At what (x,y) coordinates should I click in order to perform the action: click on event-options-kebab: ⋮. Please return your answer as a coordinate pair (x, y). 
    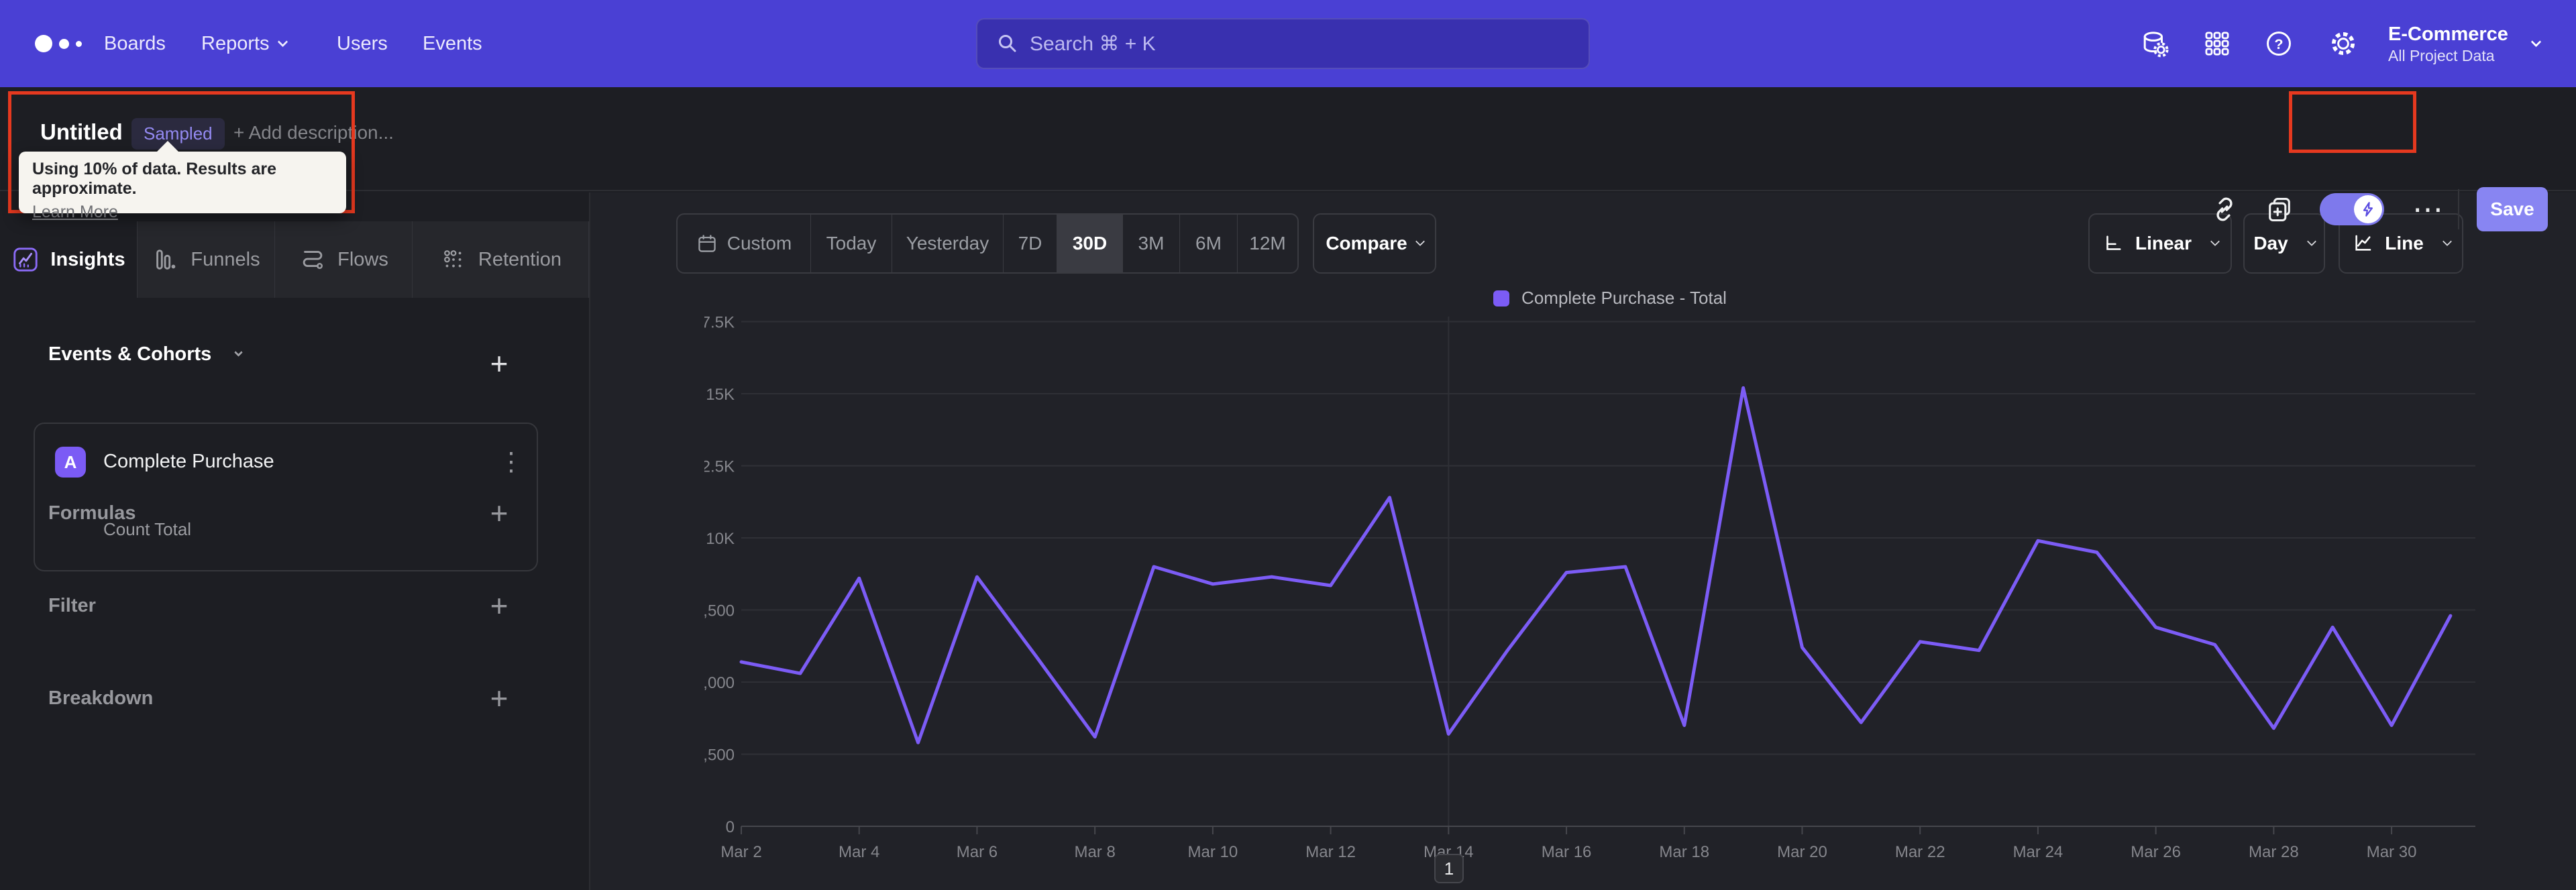
    Looking at the image, I should click on (511, 461).